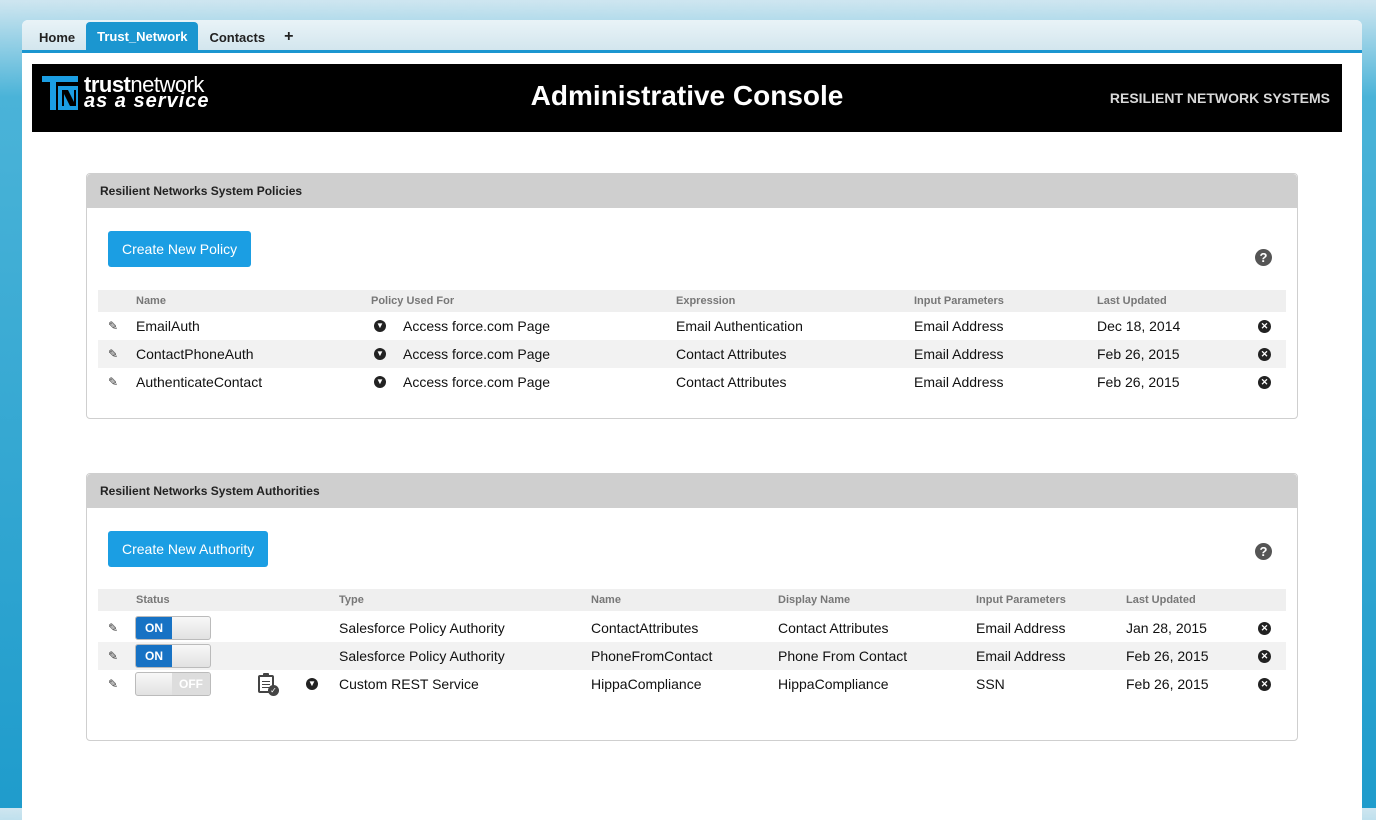 This screenshot has height=820, width=1376. What do you see at coordinates (843, 656) in the screenshot?
I see `authority-display-name: Phone From Contact` at bounding box center [843, 656].